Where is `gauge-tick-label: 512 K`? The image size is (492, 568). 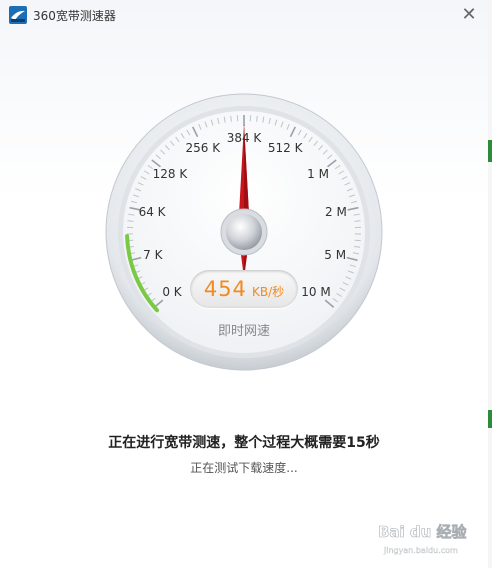
gauge-tick-label: 512 K is located at coordinates (285, 147).